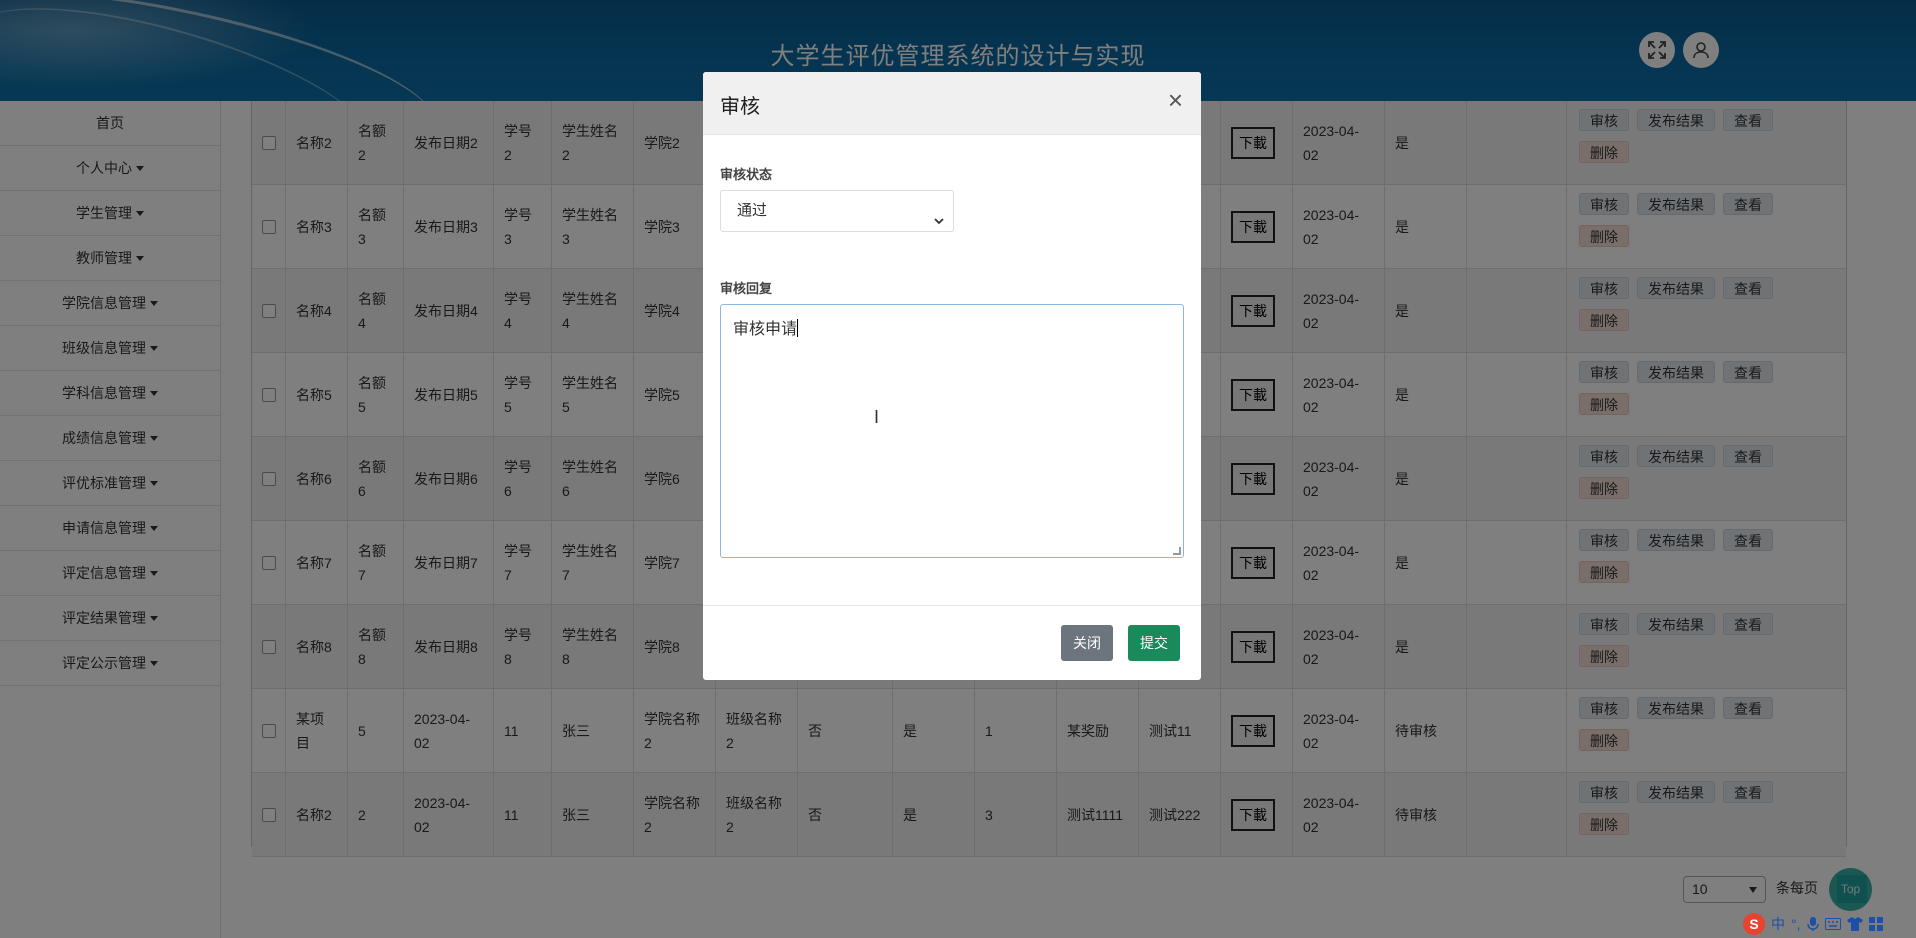  Describe the element at coordinates (752, 210) in the screenshot. I see `status-select-value: 通过` at that location.